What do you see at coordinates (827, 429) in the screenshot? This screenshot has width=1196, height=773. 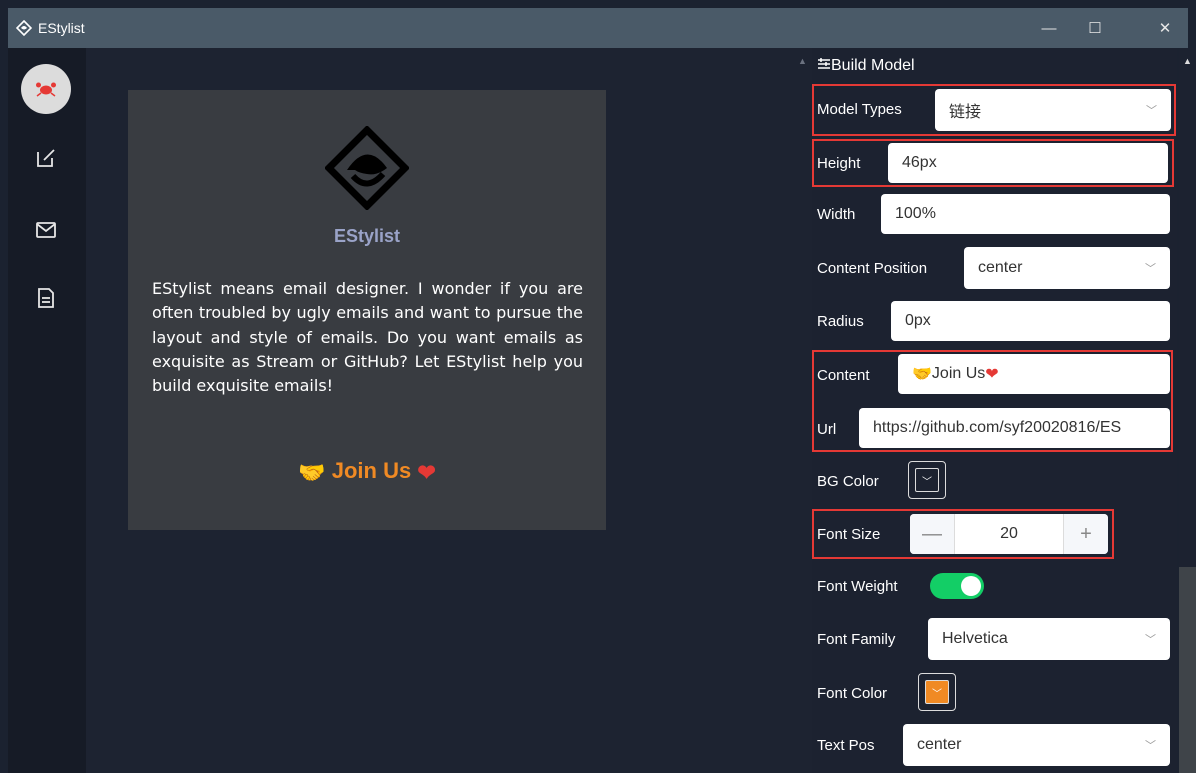 I see `url-label: Url` at bounding box center [827, 429].